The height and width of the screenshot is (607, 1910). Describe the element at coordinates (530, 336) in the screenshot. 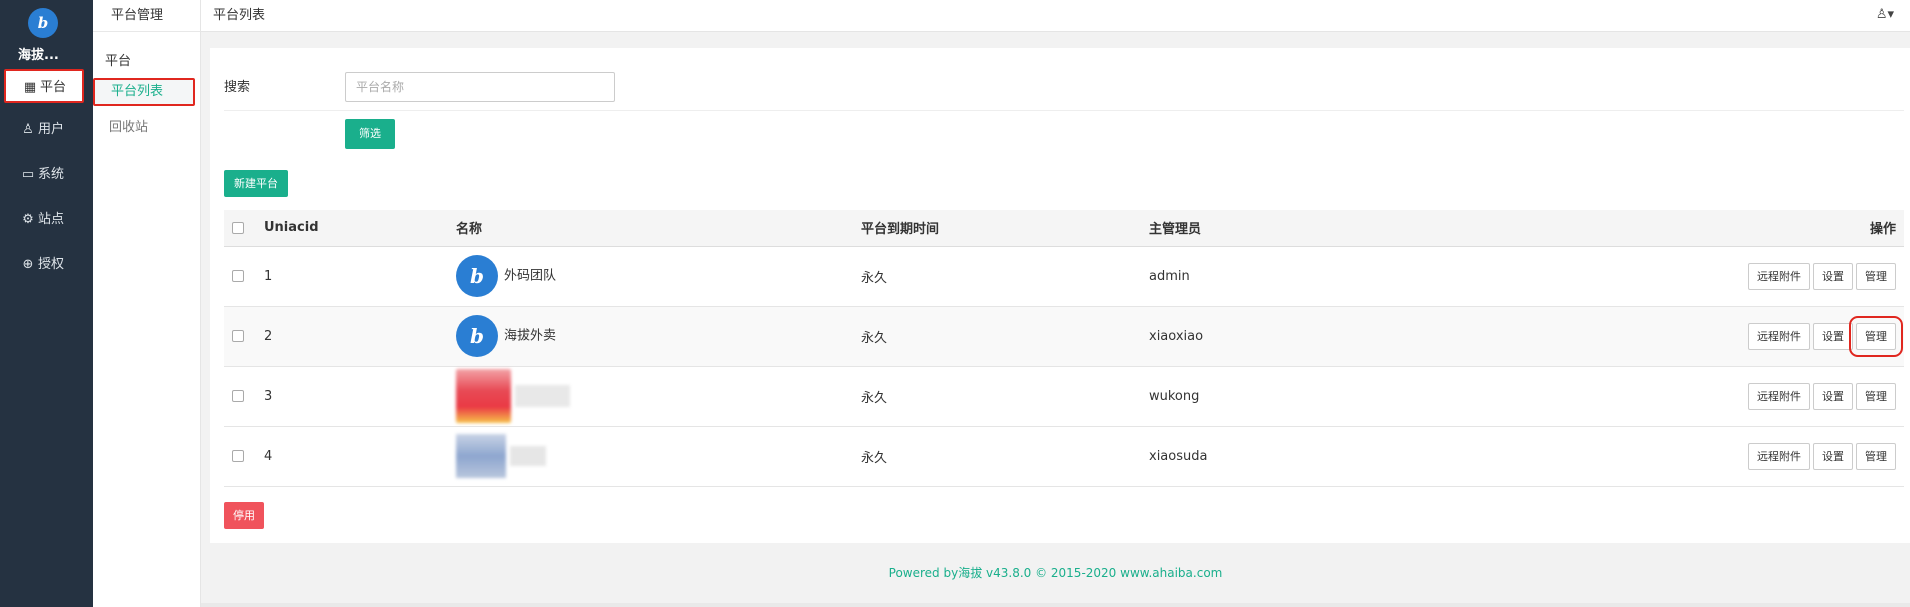

I see `platform-name: 海拔外卖` at that location.